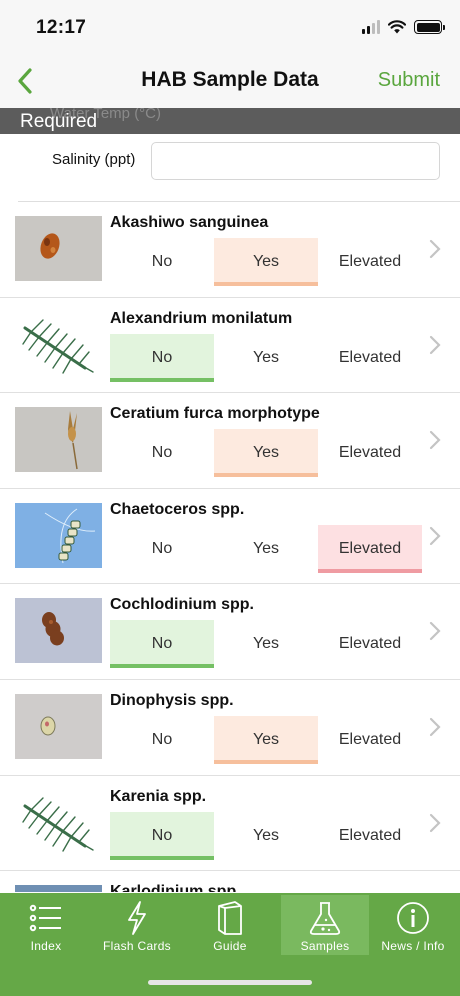 This screenshot has width=460, height=996. What do you see at coordinates (295, 161) in the screenshot?
I see `salinity-input` at bounding box center [295, 161].